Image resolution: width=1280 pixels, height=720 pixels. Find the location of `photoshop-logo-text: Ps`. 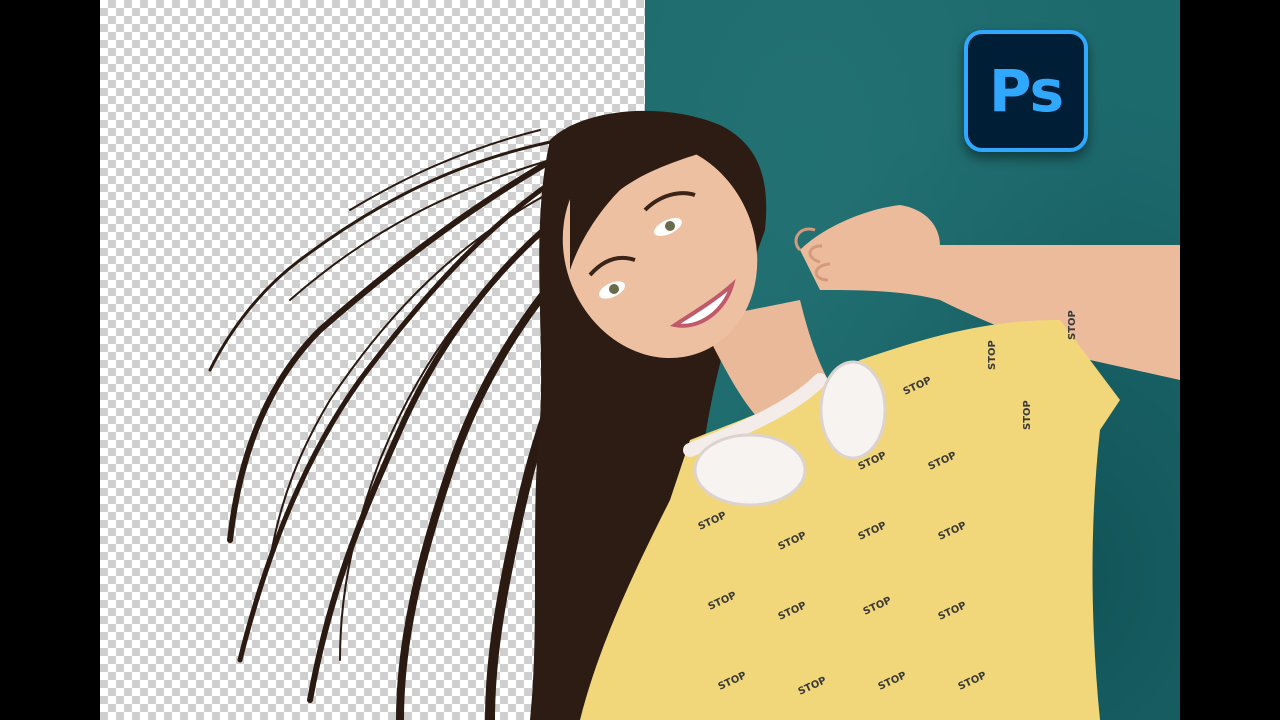

photoshop-logo-text: Ps is located at coordinates (1026, 91).